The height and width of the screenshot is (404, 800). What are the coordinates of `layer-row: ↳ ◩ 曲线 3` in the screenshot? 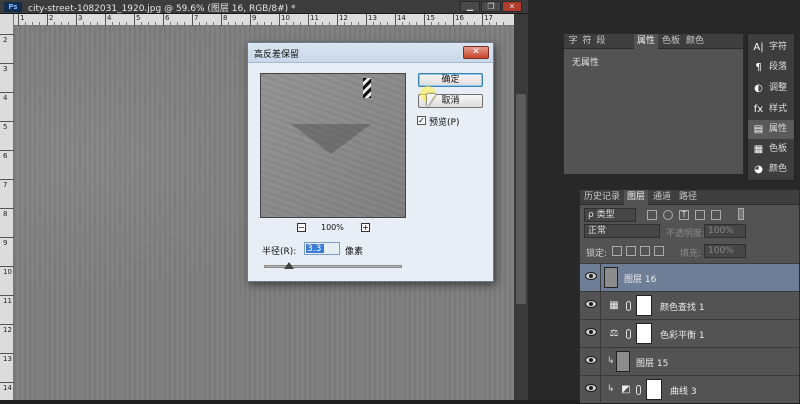 It's located at (689, 389).